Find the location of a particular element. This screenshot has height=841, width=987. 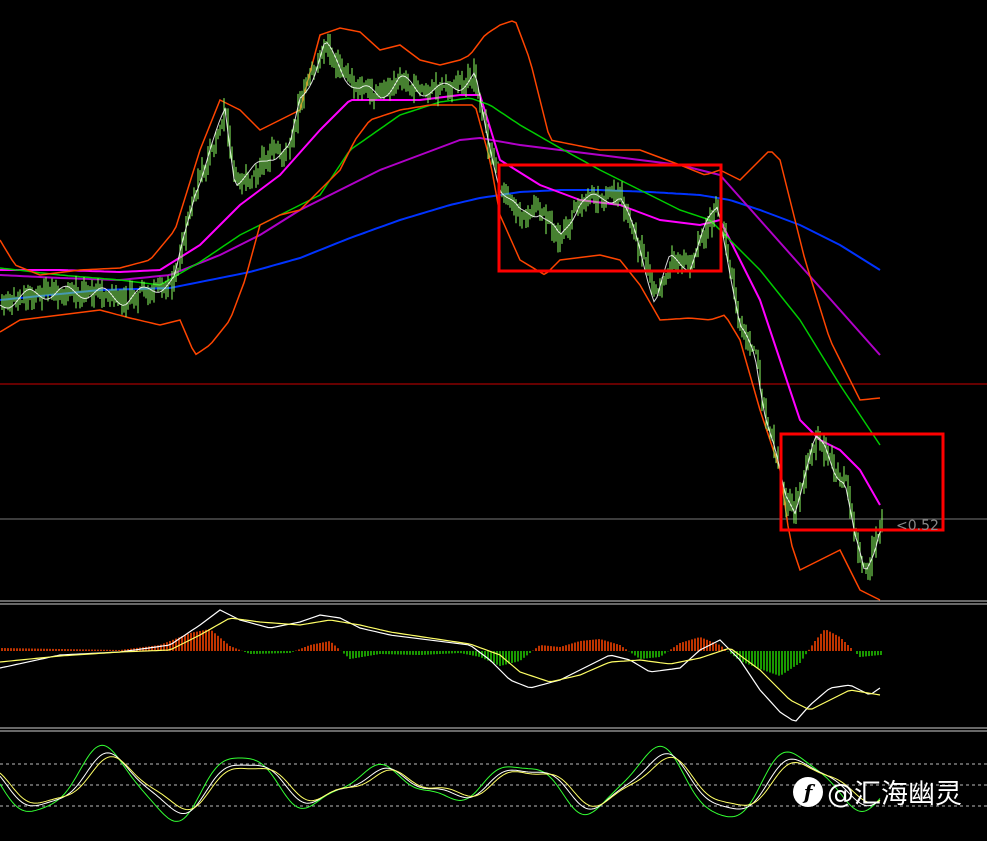

watermark: f @汇海幽灵 is located at coordinates (877, 791).